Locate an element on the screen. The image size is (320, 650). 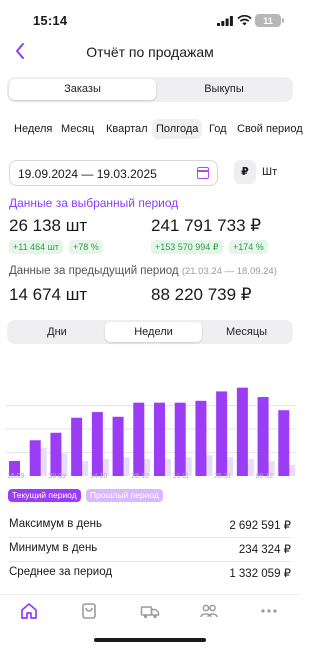
tab-weeks: Недели is located at coordinates (153, 332).